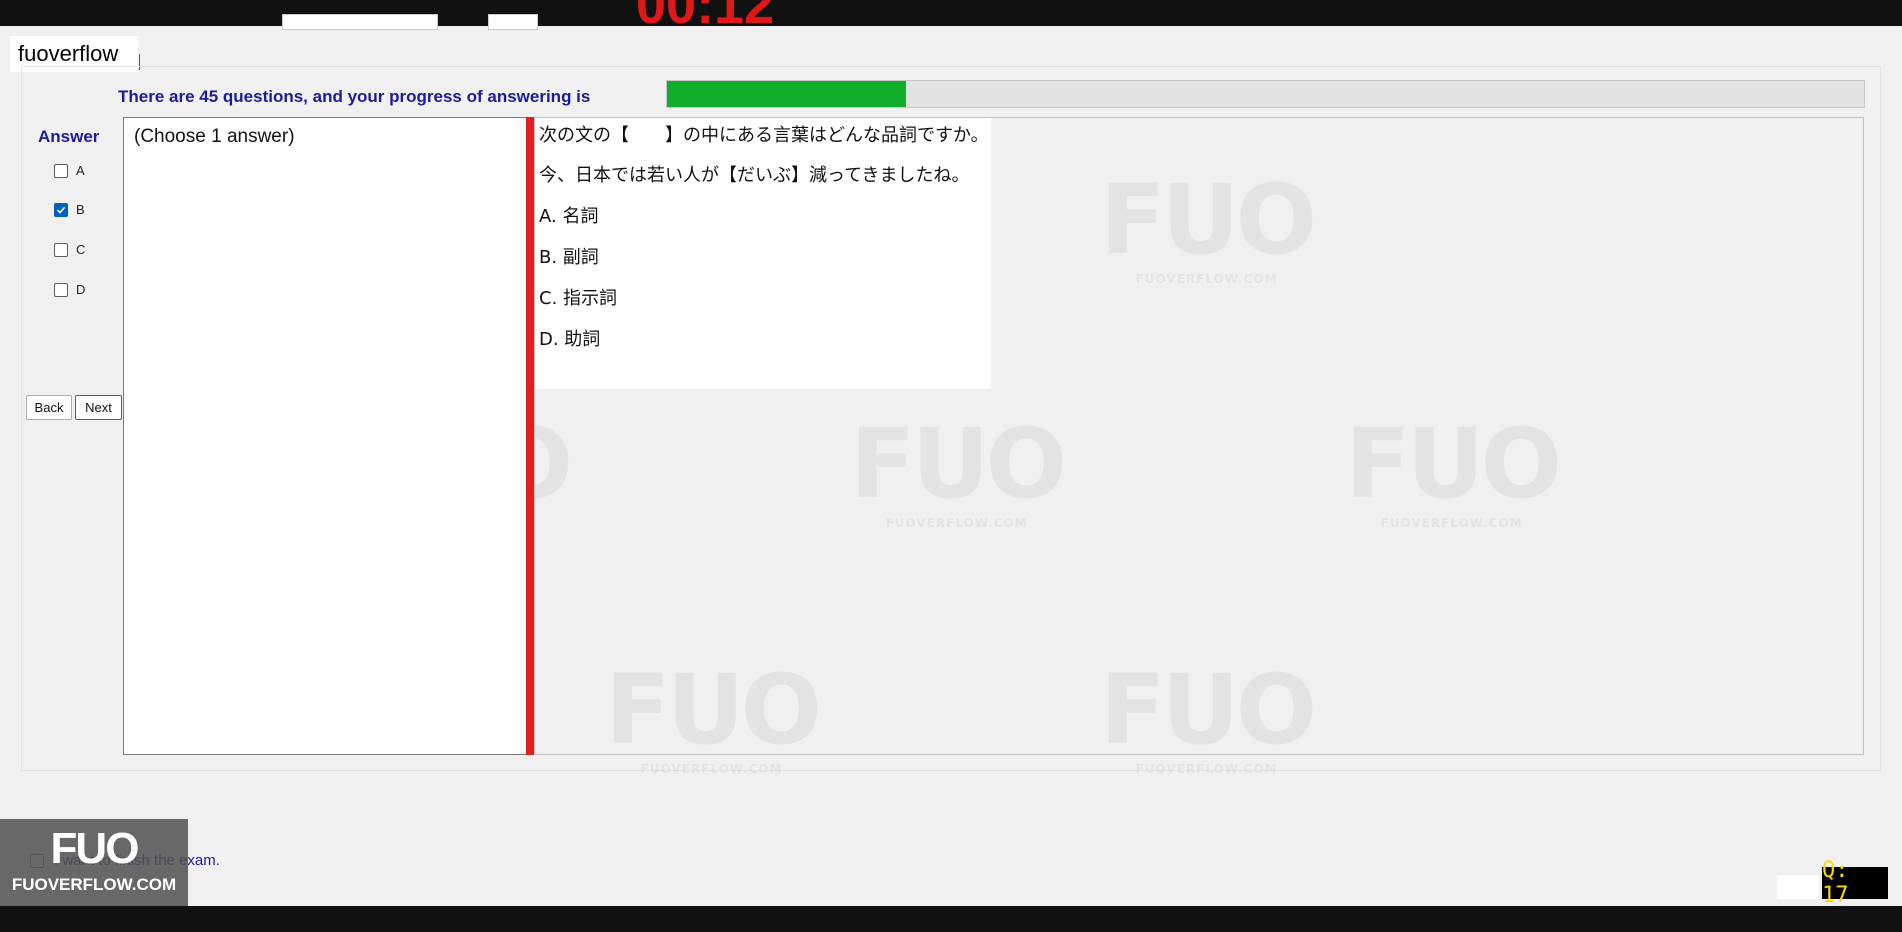 The width and height of the screenshot is (1902, 932). I want to click on next-button: Next, so click(98, 407).